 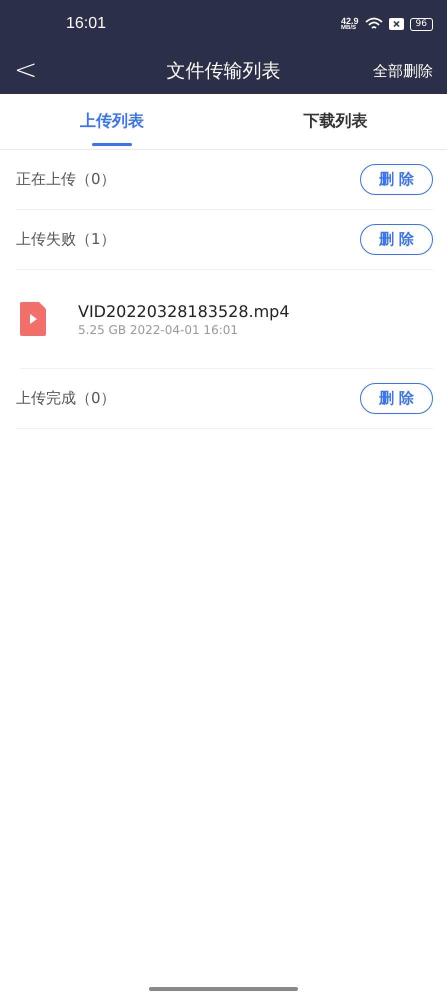 What do you see at coordinates (396, 24) in the screenshot?
I see `sim-blocked-icon` at bounding box center [396, 24].